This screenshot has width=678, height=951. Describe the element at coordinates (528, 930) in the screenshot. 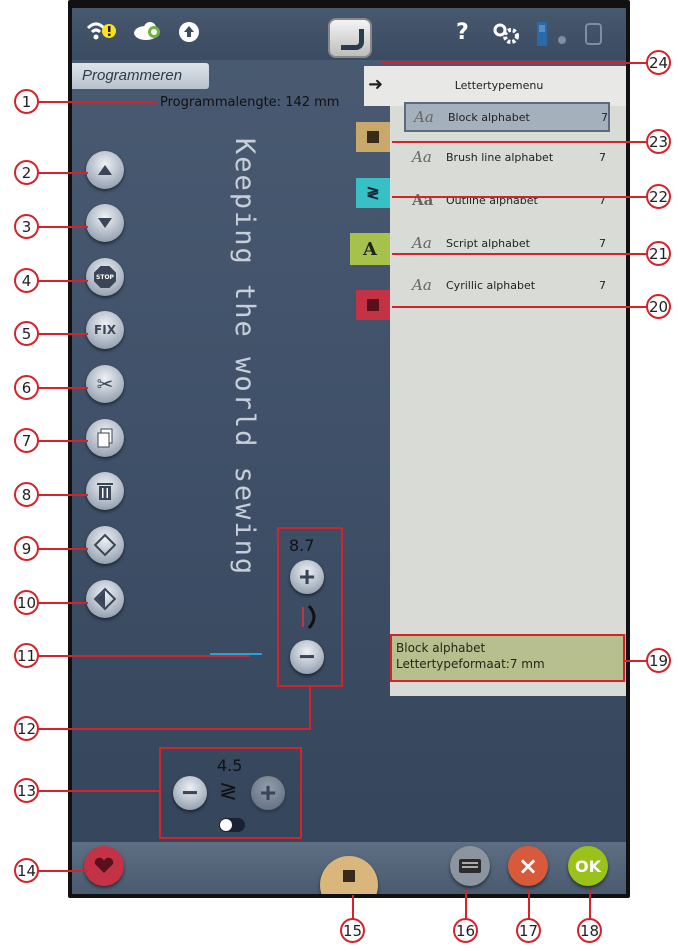

I see `callout-17: 17` at that location.